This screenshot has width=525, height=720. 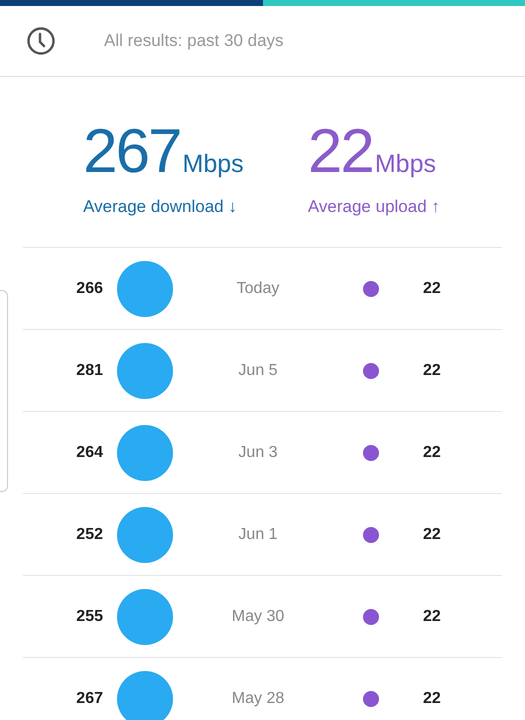 I want to click on filter-label: All results: past 30 days, so click(x=194, y=41).